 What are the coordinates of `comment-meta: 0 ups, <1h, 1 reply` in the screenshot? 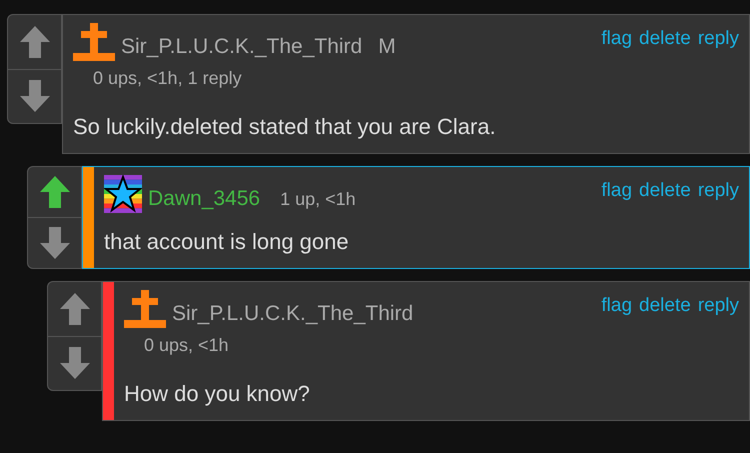 It's located at (168, 78).